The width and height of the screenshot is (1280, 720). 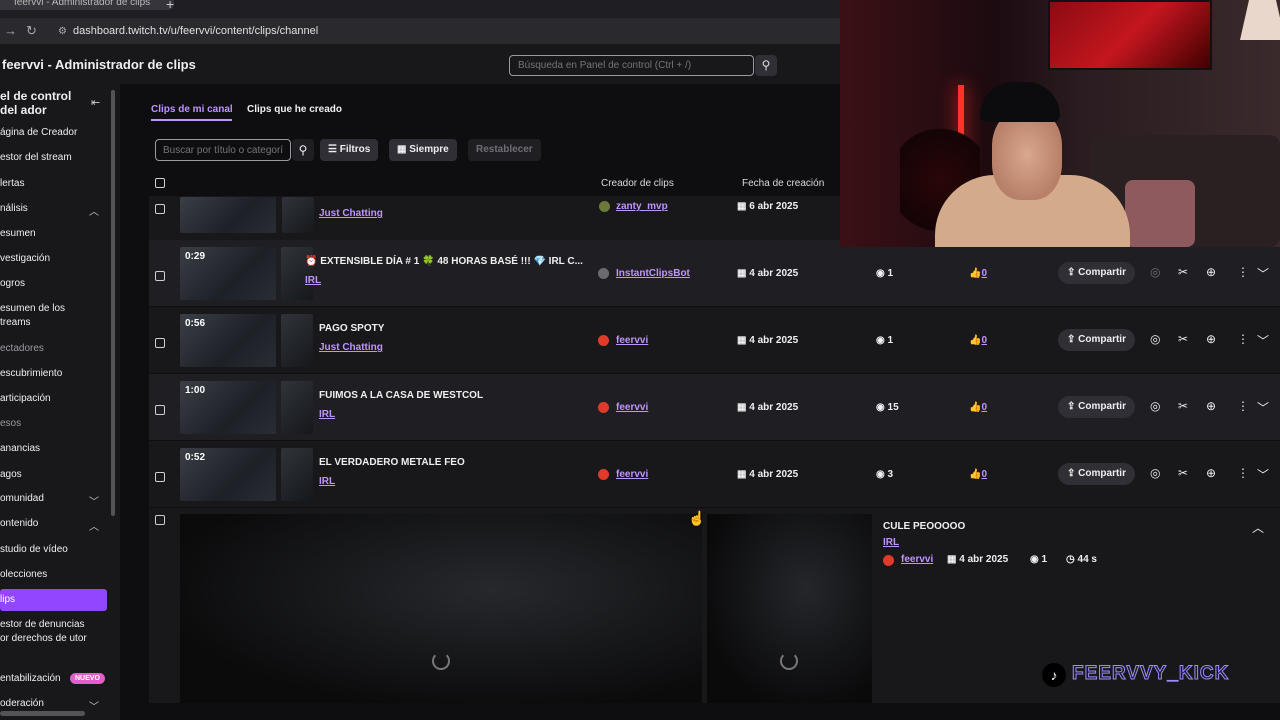 What do you see at coordinates (223, 150) in the screenshot?
I see `clip-filter-input` at bounding box center [223, 150].